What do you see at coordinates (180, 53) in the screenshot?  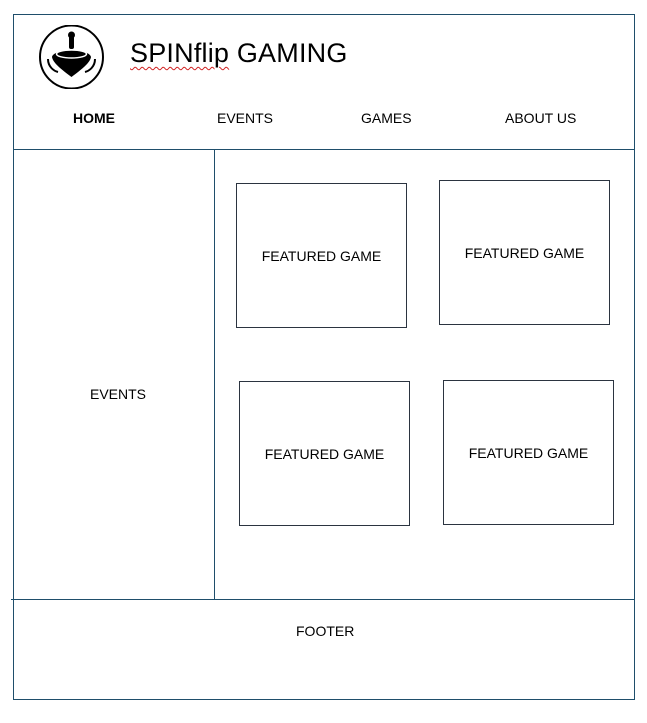 I see `site-title-brand: SPINflip` at bounding box center [180, 53].